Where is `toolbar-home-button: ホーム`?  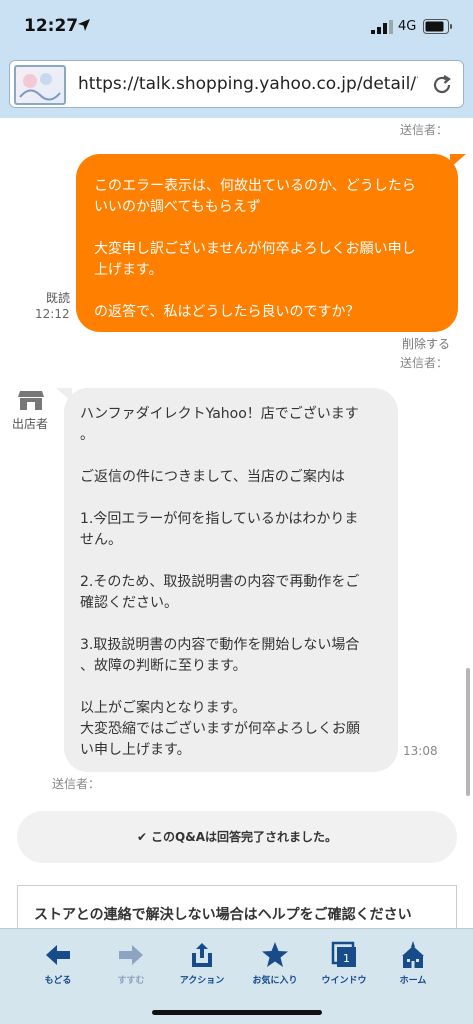
toolbar-home-button: ホーム is located at coordinates (413, 963).